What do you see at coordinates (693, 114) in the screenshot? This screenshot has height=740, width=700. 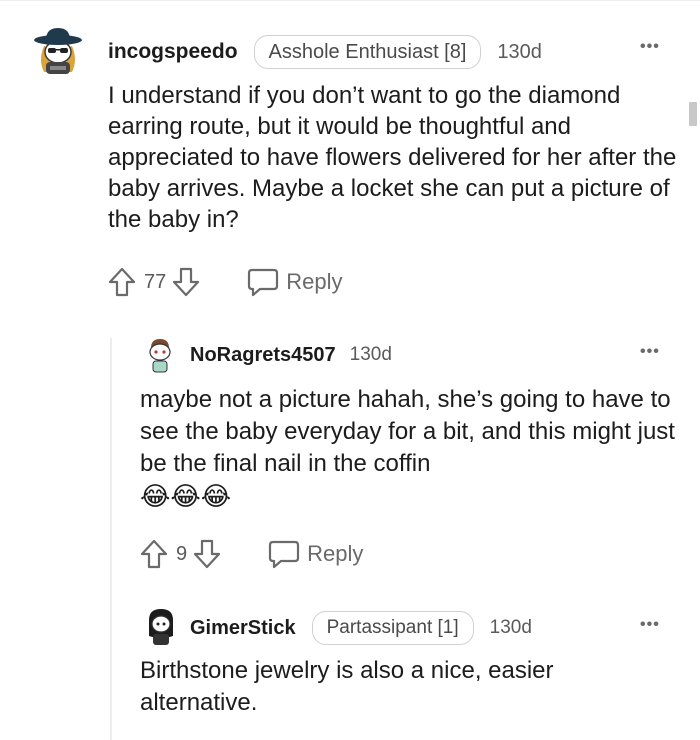 I see `scrollbar-thumb` at bounding box center [693, 114].